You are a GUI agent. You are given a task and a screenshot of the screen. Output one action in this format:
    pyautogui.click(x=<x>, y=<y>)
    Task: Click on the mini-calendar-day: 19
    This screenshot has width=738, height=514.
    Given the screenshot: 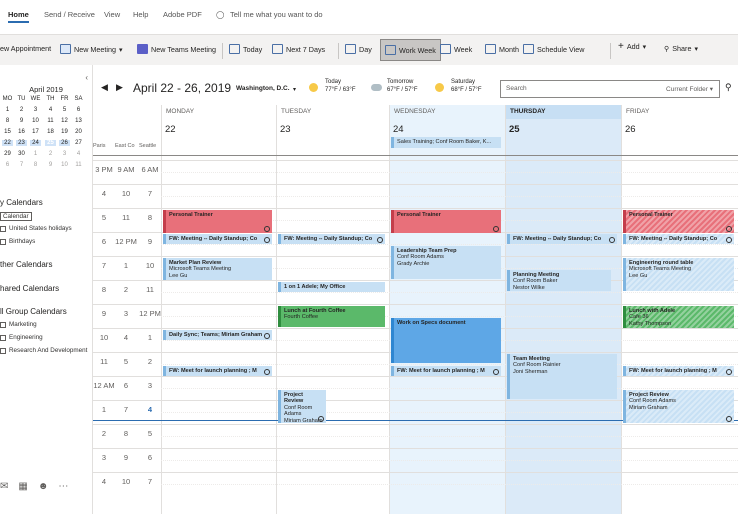 What is the action you would take?
    pyautogui.click(x=64, y=132)
    